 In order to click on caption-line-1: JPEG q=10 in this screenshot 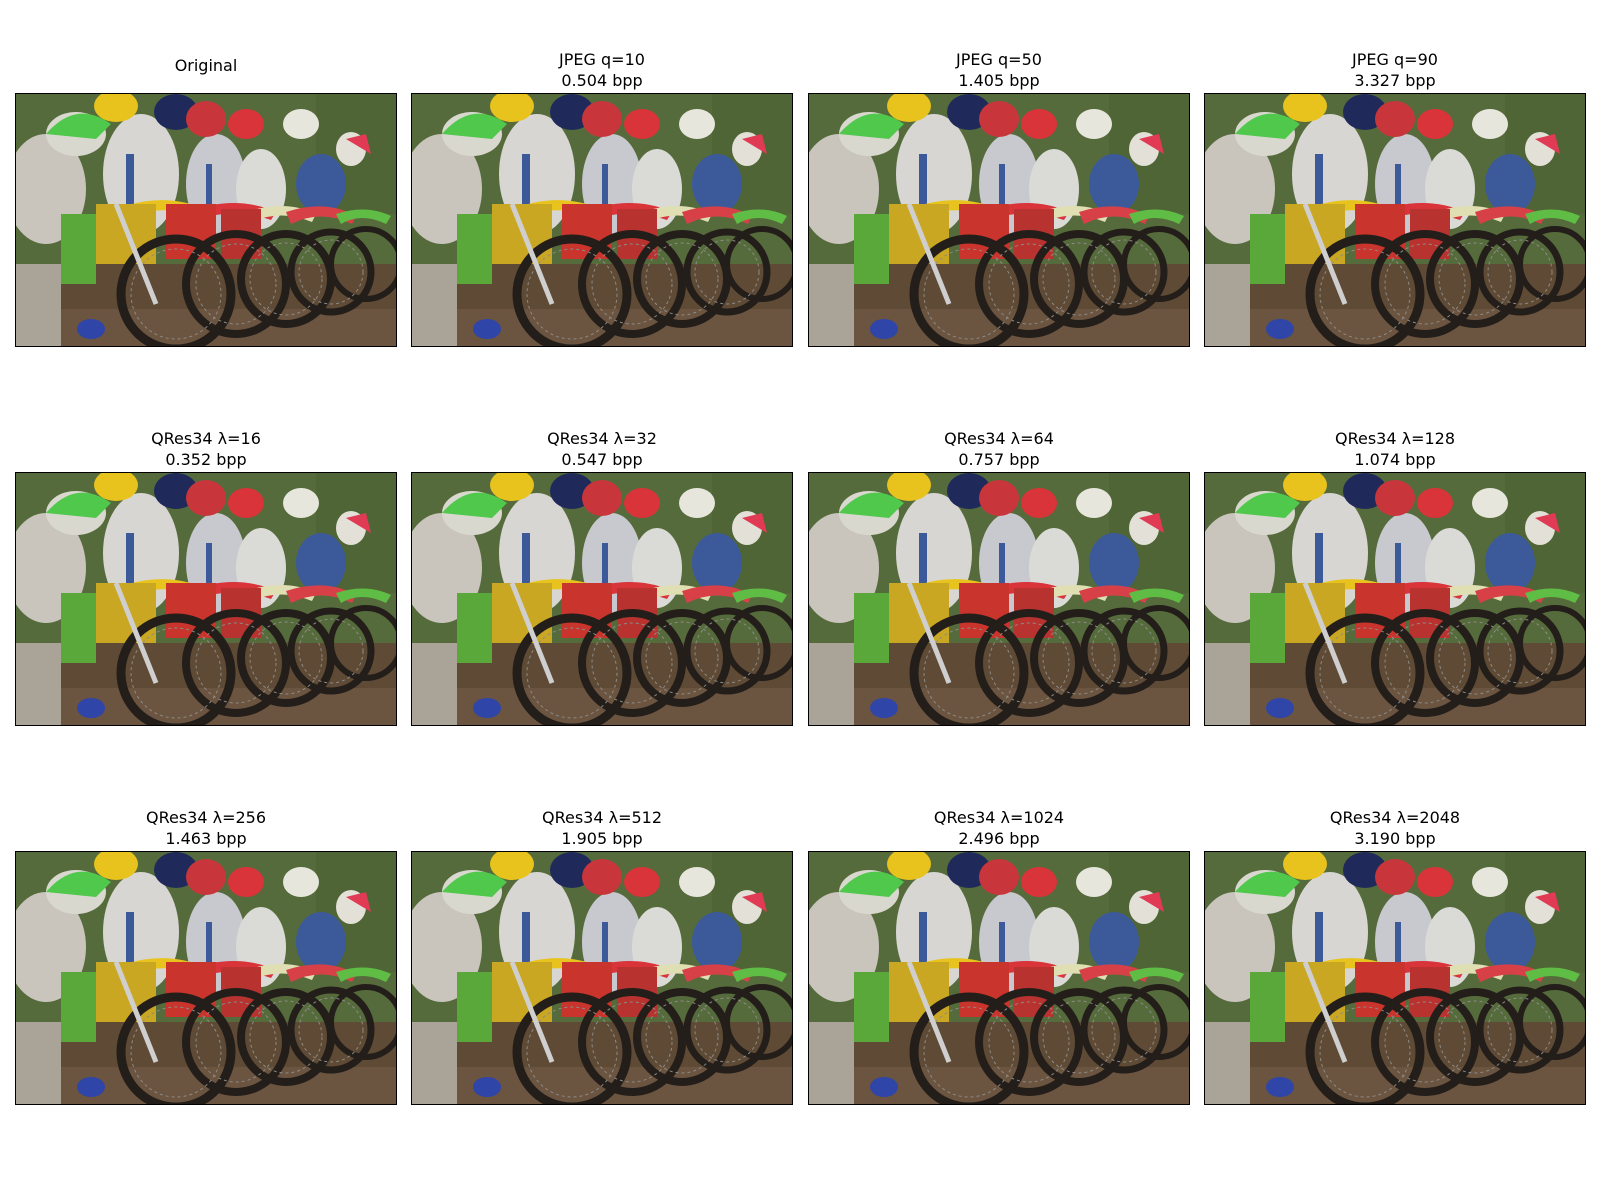, I will do `click(602, 59)`.